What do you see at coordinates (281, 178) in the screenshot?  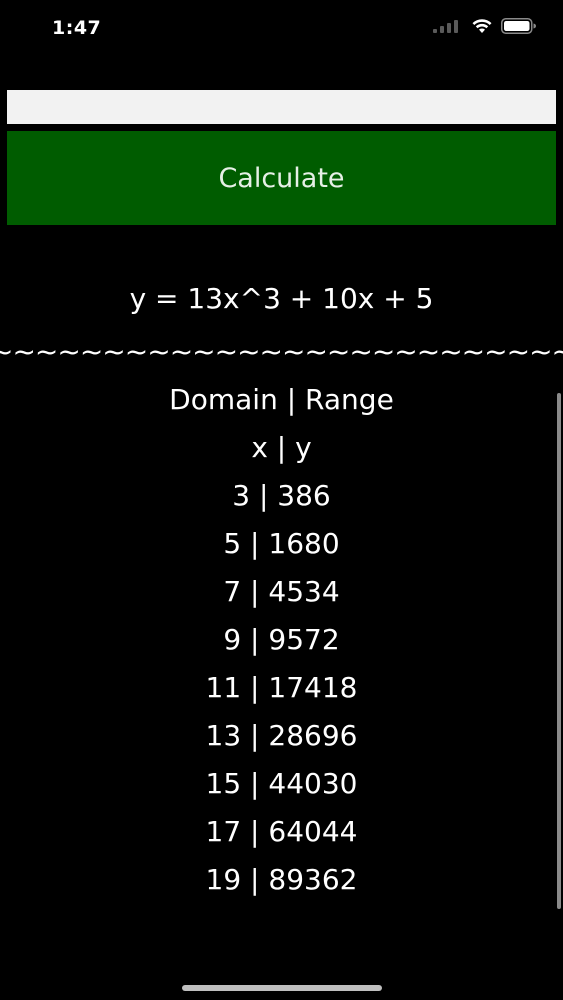 I see `calculate-button: Calculate` at bounding box center [281, 178].